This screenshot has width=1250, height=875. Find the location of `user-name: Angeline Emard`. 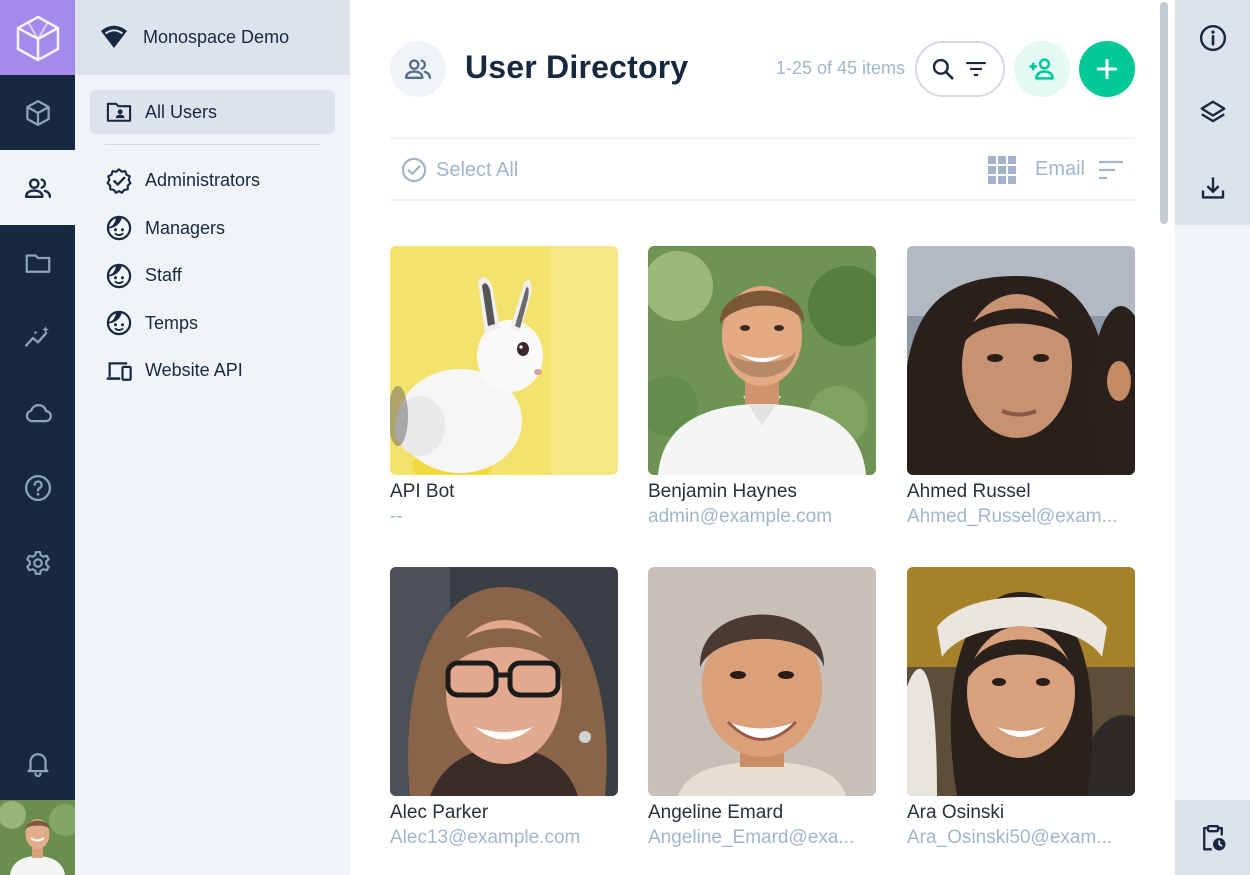

user-name: Angeline Emard is located at coordinates (716, 812).